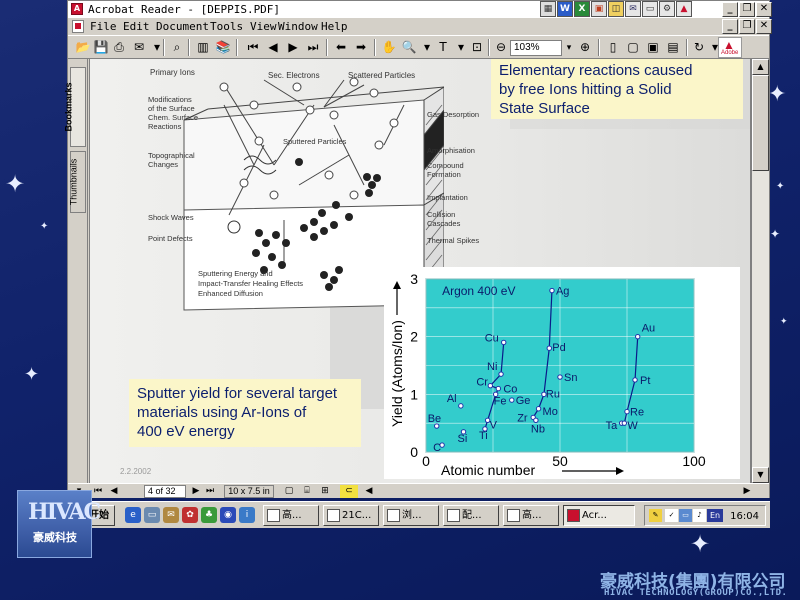 This screenshot has width=800, height=600. Describe the element at coordinates (77, 182) in the screenshot. I see `tab-thumbnails: Thumbnails` at that location.